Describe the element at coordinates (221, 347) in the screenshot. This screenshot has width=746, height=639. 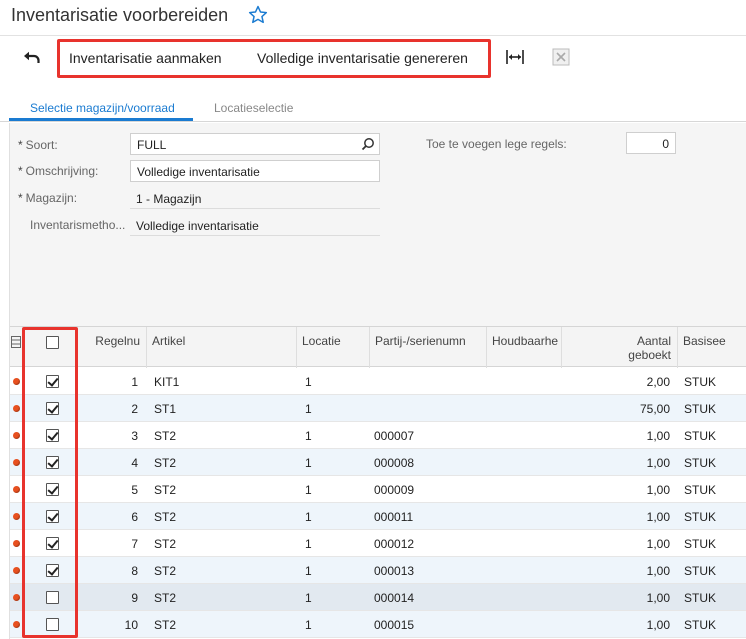
I see `col-header-item: Artikel` at that location.